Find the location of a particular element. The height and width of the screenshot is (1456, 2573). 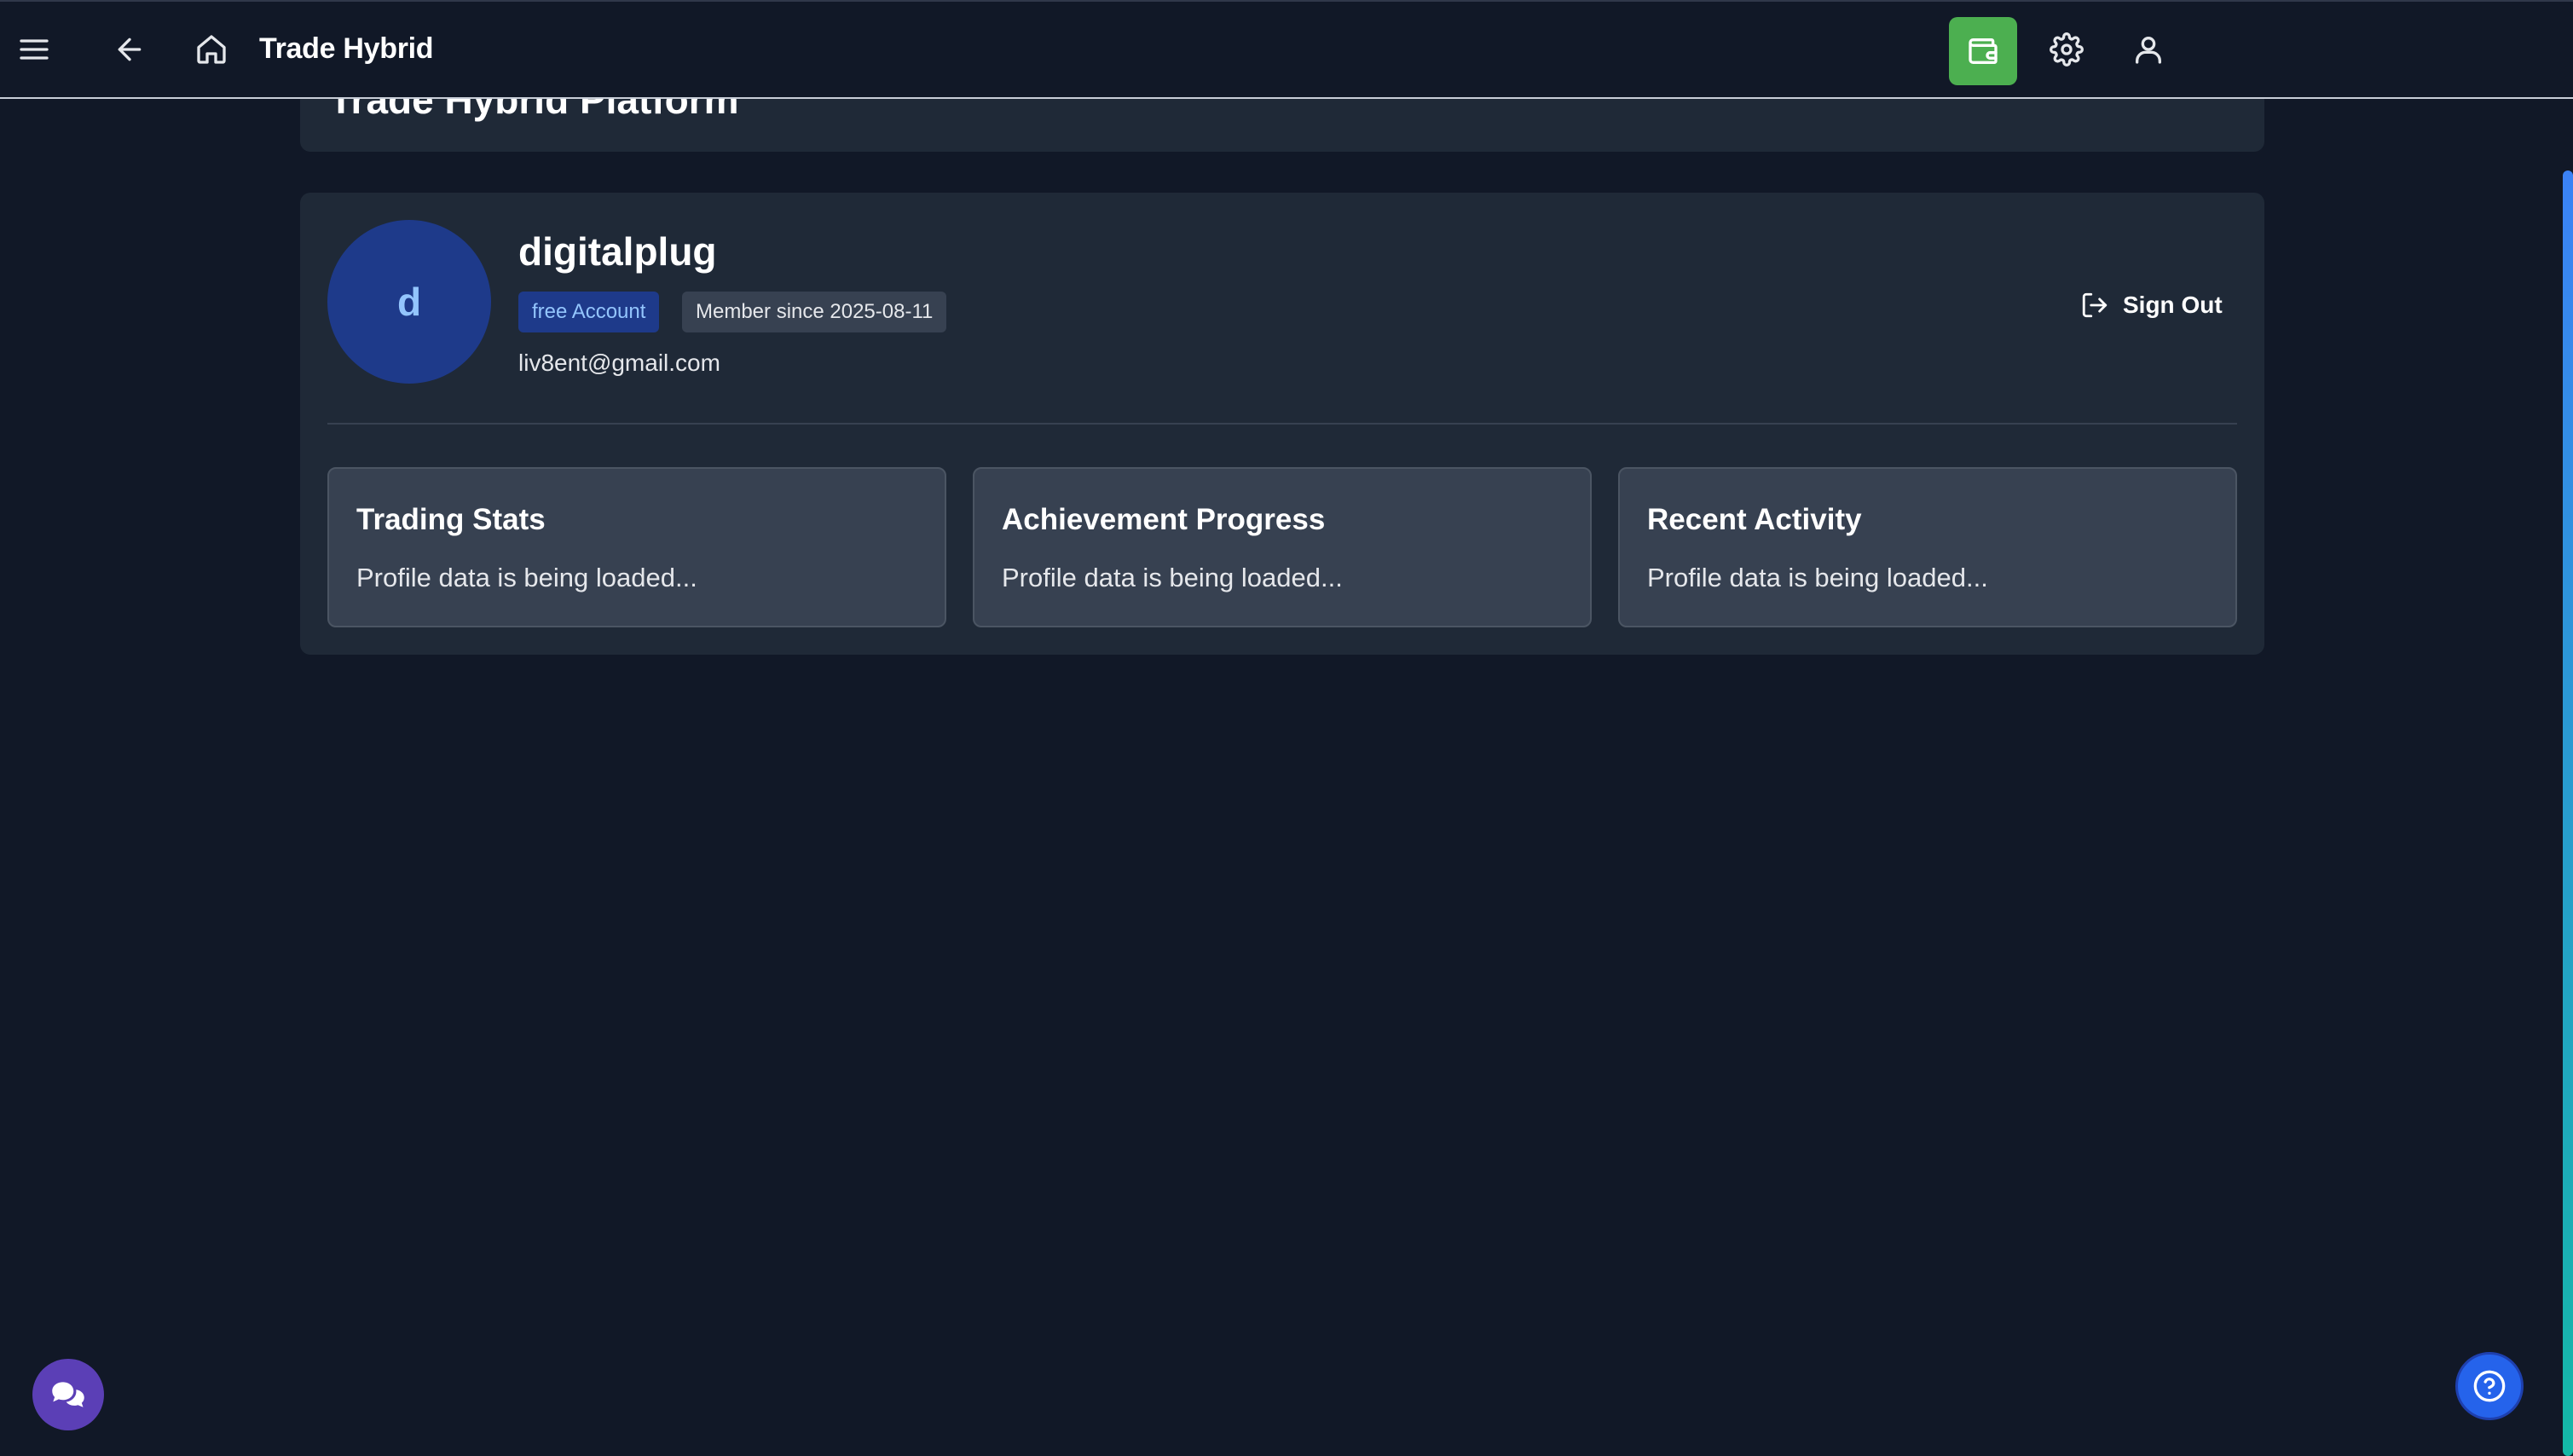

back-button is located at coordinates (129, 49).